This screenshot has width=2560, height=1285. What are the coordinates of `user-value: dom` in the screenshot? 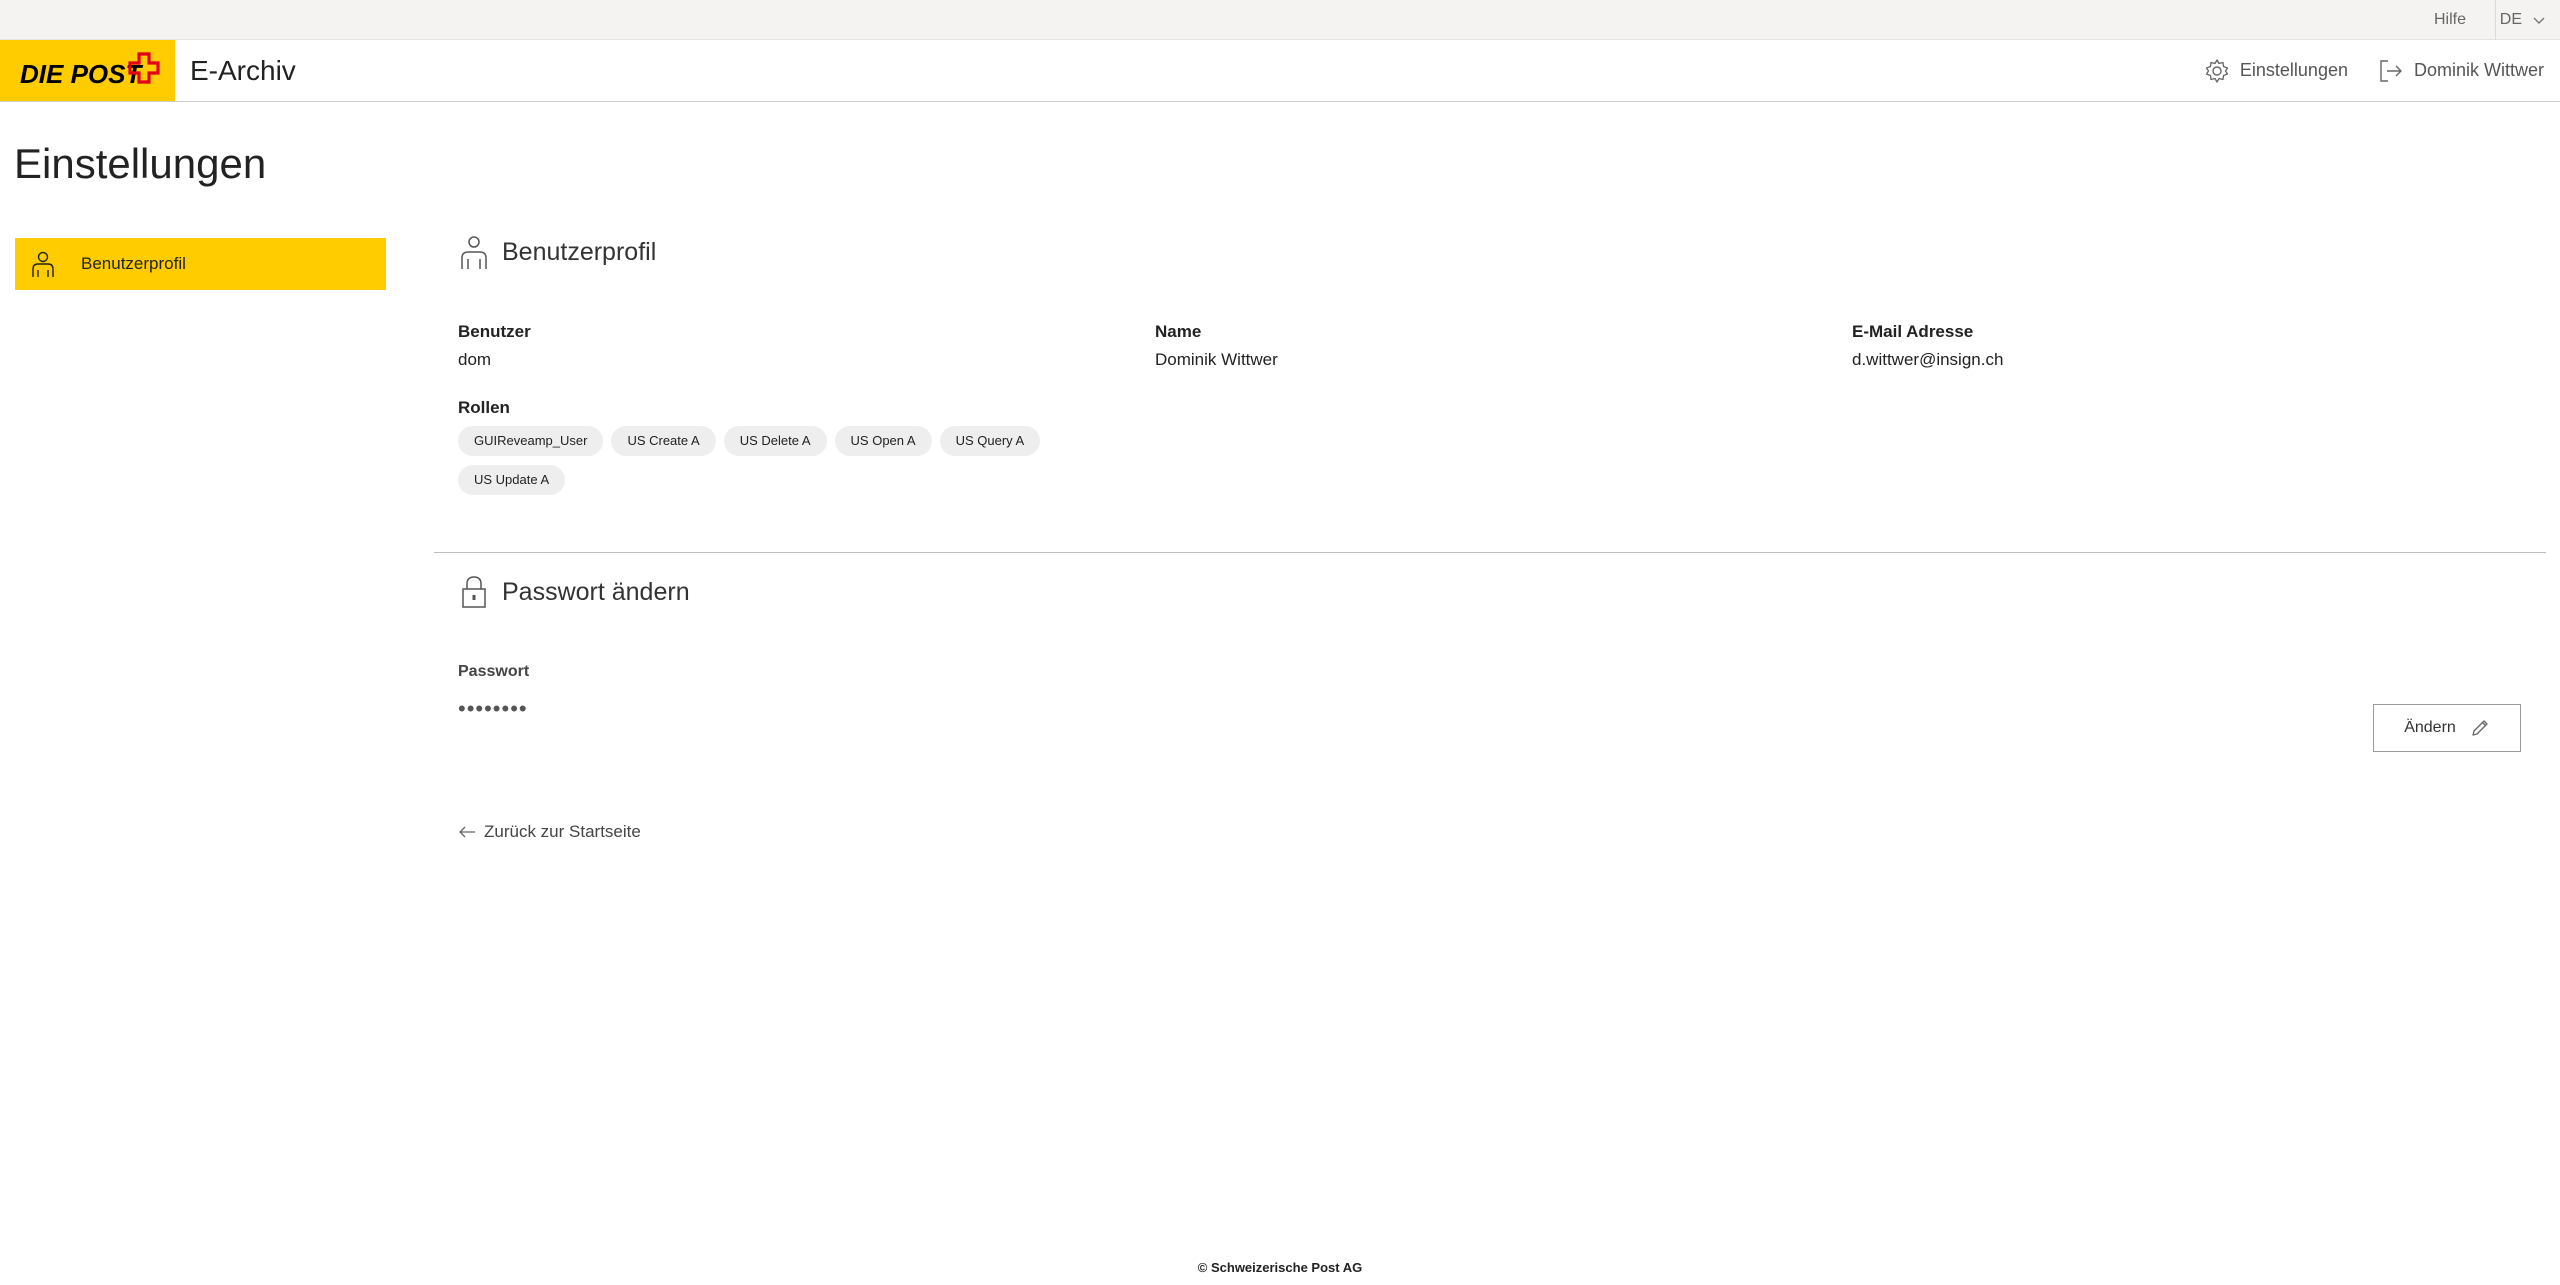 It's located at (475, 359).